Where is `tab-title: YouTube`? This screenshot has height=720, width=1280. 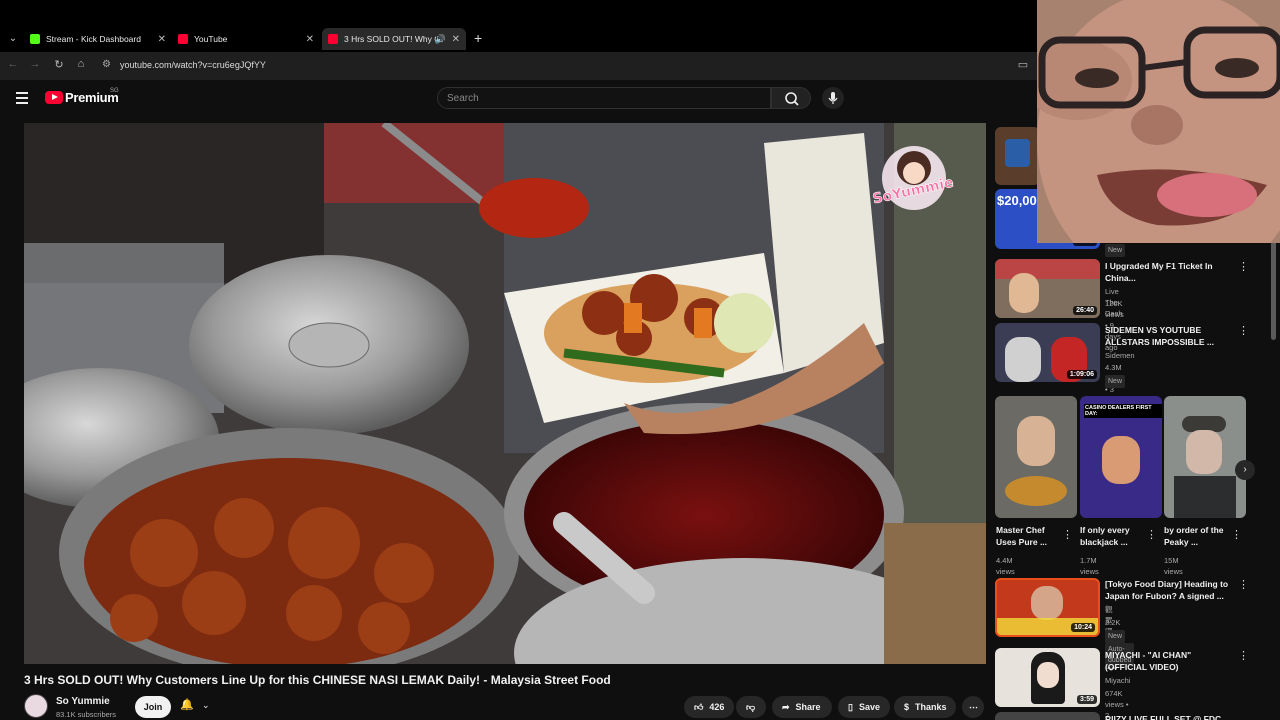 tab-title: YouTube is located at coordinates (211, 39).